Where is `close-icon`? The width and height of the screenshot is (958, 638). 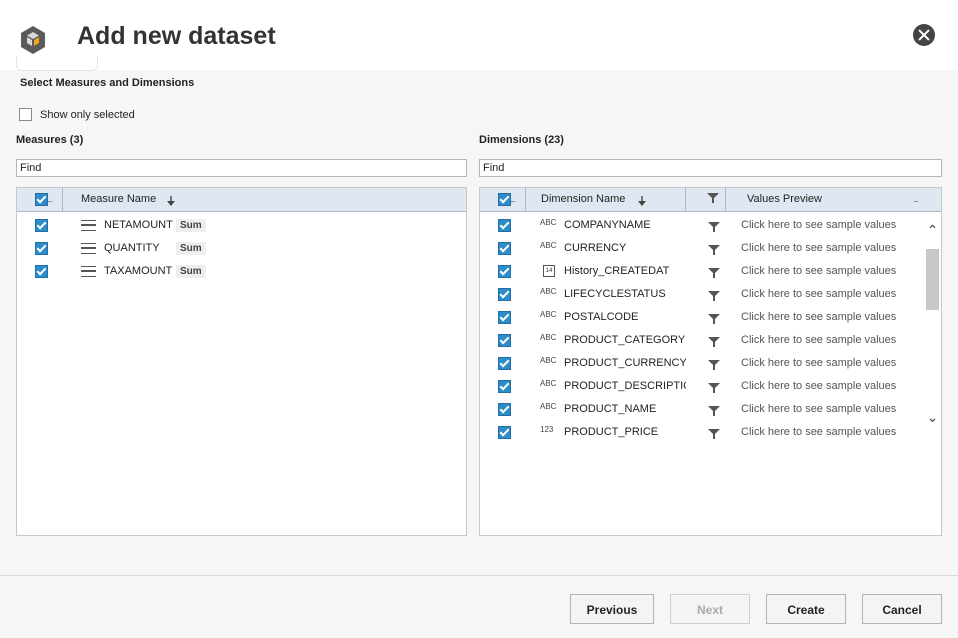
close-icon is located at coordinates (924, 35).